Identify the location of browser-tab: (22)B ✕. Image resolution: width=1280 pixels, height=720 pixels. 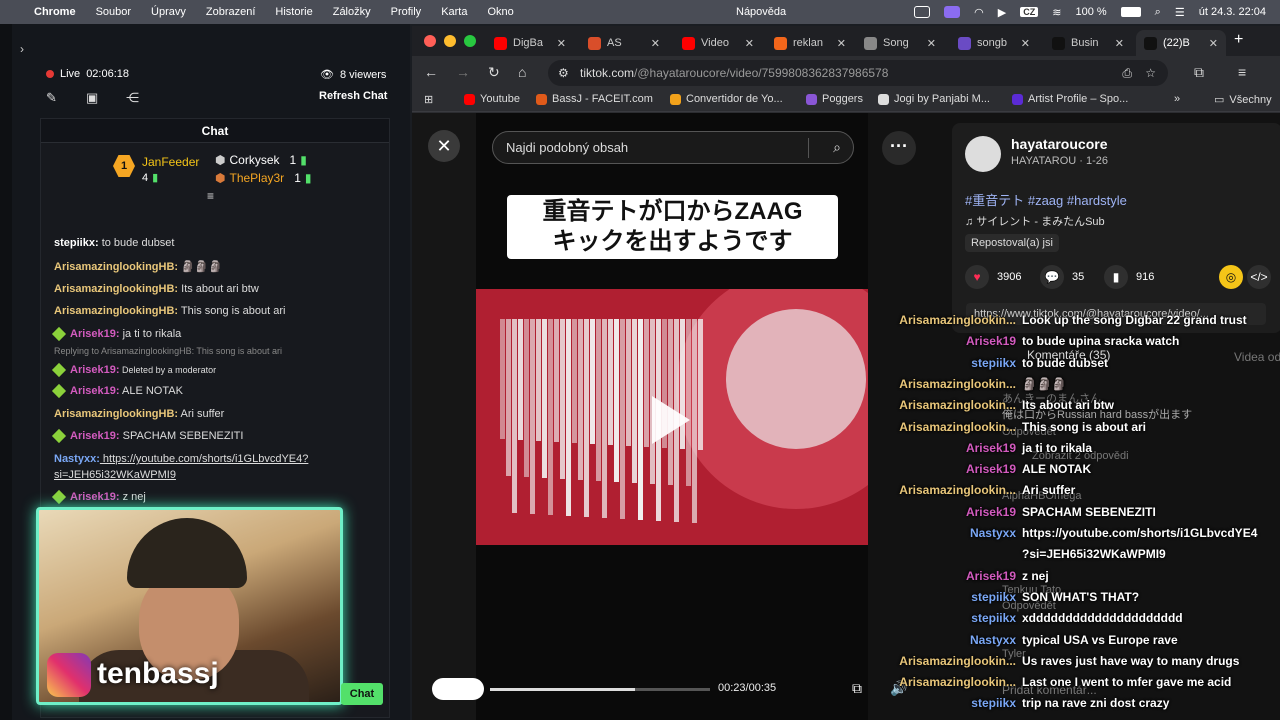
(1181, 43).